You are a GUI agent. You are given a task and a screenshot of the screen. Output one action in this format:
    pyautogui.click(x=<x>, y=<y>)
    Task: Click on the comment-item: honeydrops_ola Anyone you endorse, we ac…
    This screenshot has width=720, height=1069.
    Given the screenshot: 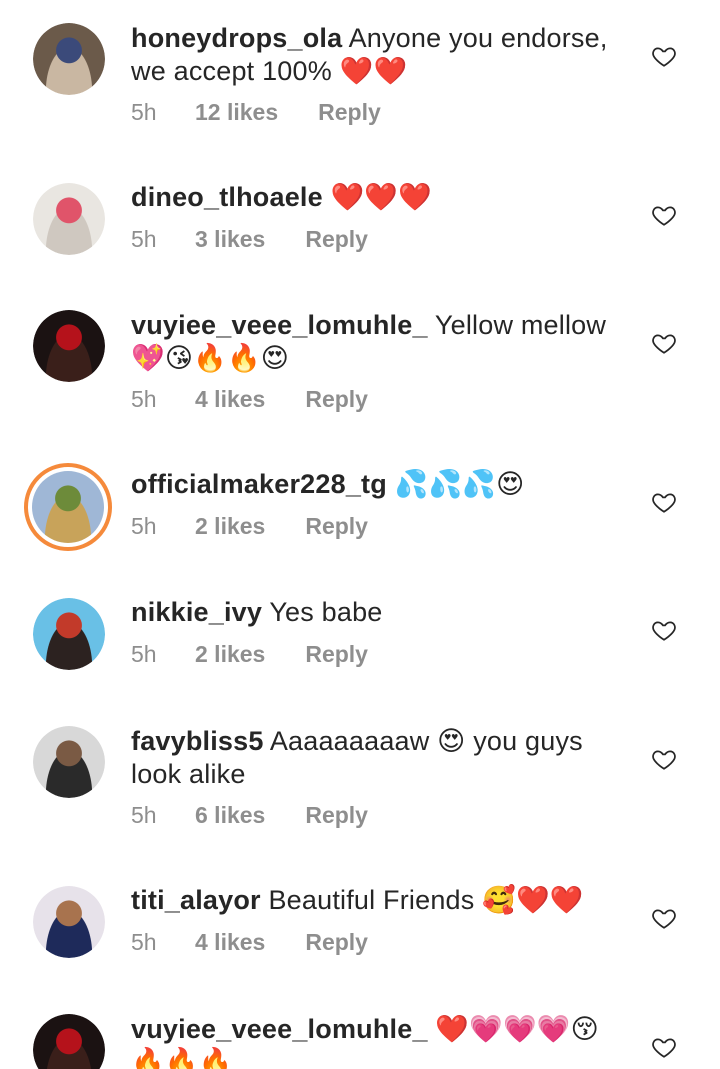 What is the action you would take?
    pyautogui.click(x=360, y=77)
    